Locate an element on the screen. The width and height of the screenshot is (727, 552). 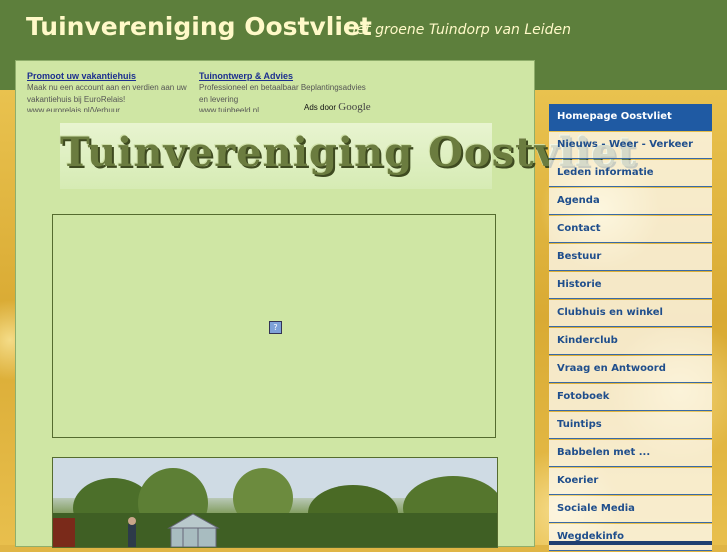
nav-item-agenda: Agenda is located at coordinates (630, 201).